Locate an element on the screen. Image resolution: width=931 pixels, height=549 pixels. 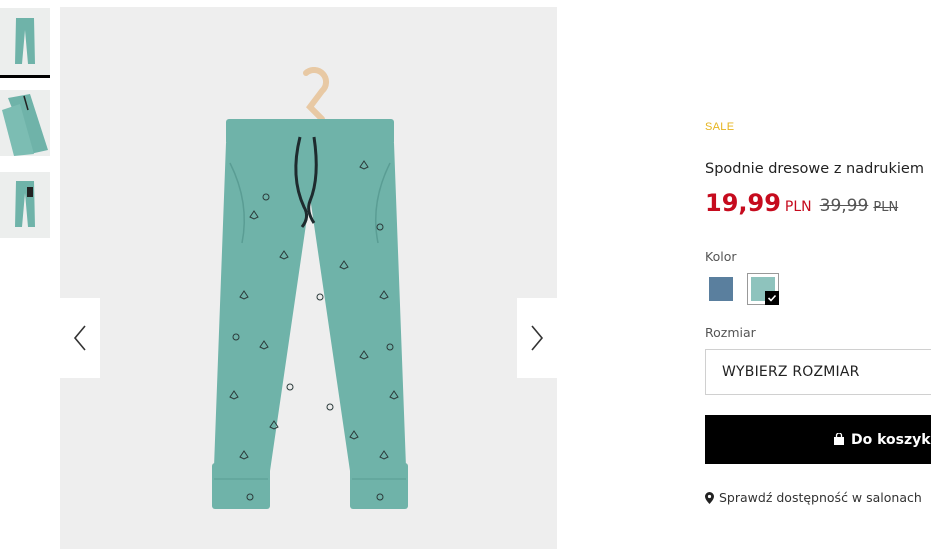
size-label: Rozmiar is located at coordinates (730, 332).